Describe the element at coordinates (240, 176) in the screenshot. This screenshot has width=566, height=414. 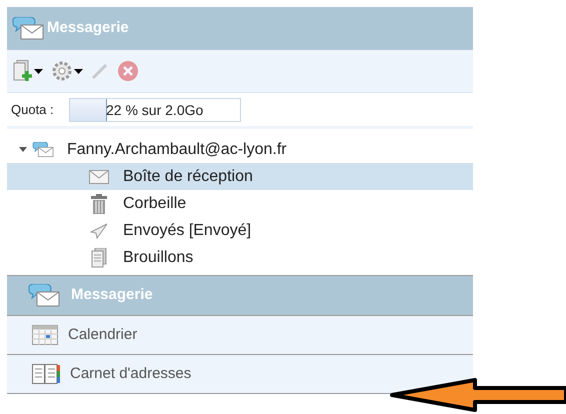
I see `folder-item: Boîte de réception` at that location.